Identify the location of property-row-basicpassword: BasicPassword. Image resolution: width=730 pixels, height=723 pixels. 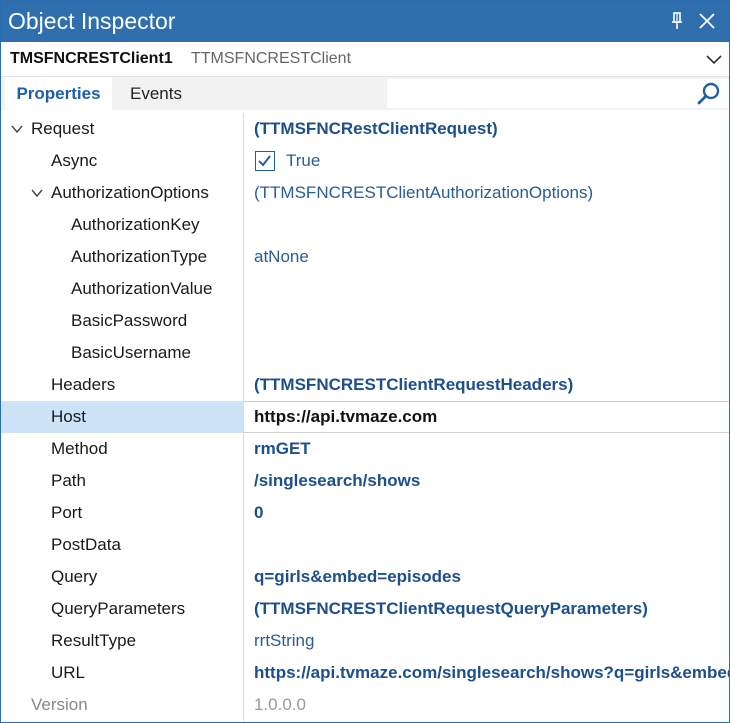
(365, 321).